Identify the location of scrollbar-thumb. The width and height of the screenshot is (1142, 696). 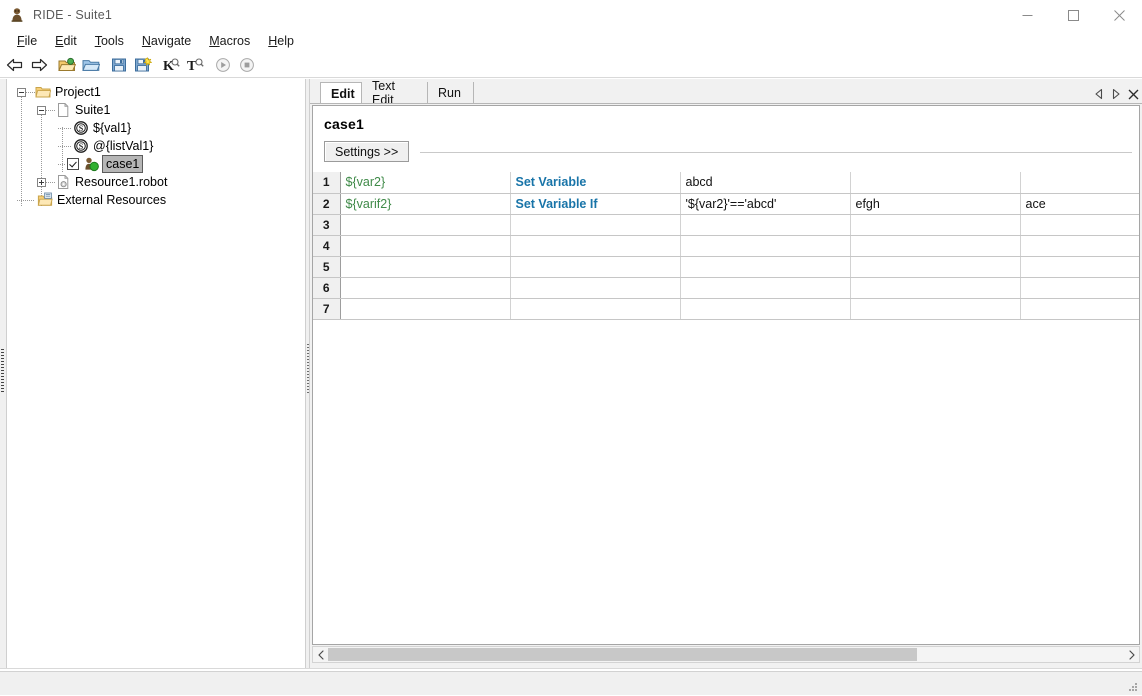
(623, 654).